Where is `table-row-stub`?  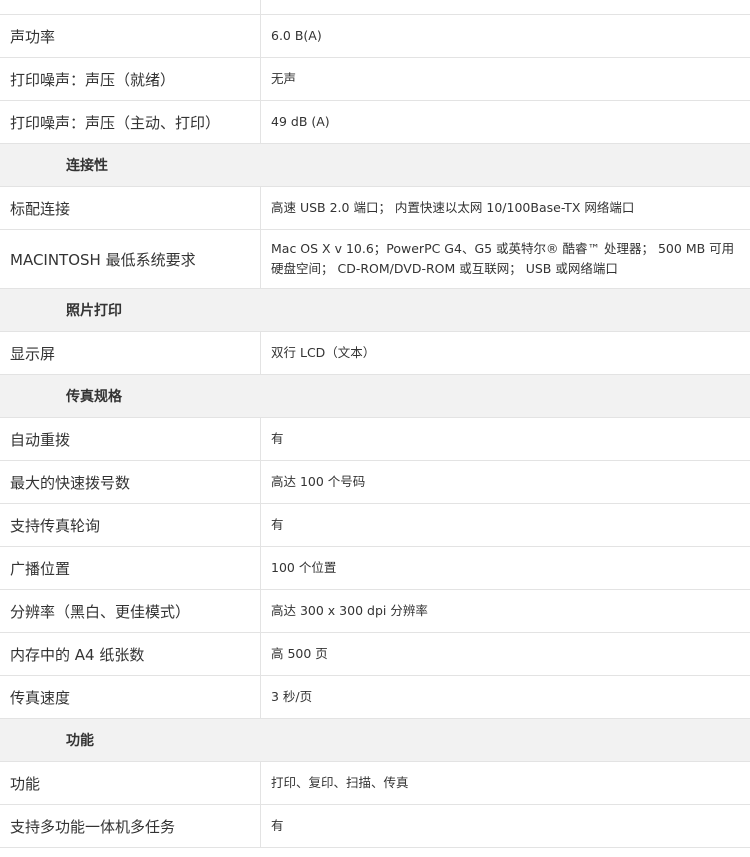 table-row-stub is located at coordinates (375, 7).